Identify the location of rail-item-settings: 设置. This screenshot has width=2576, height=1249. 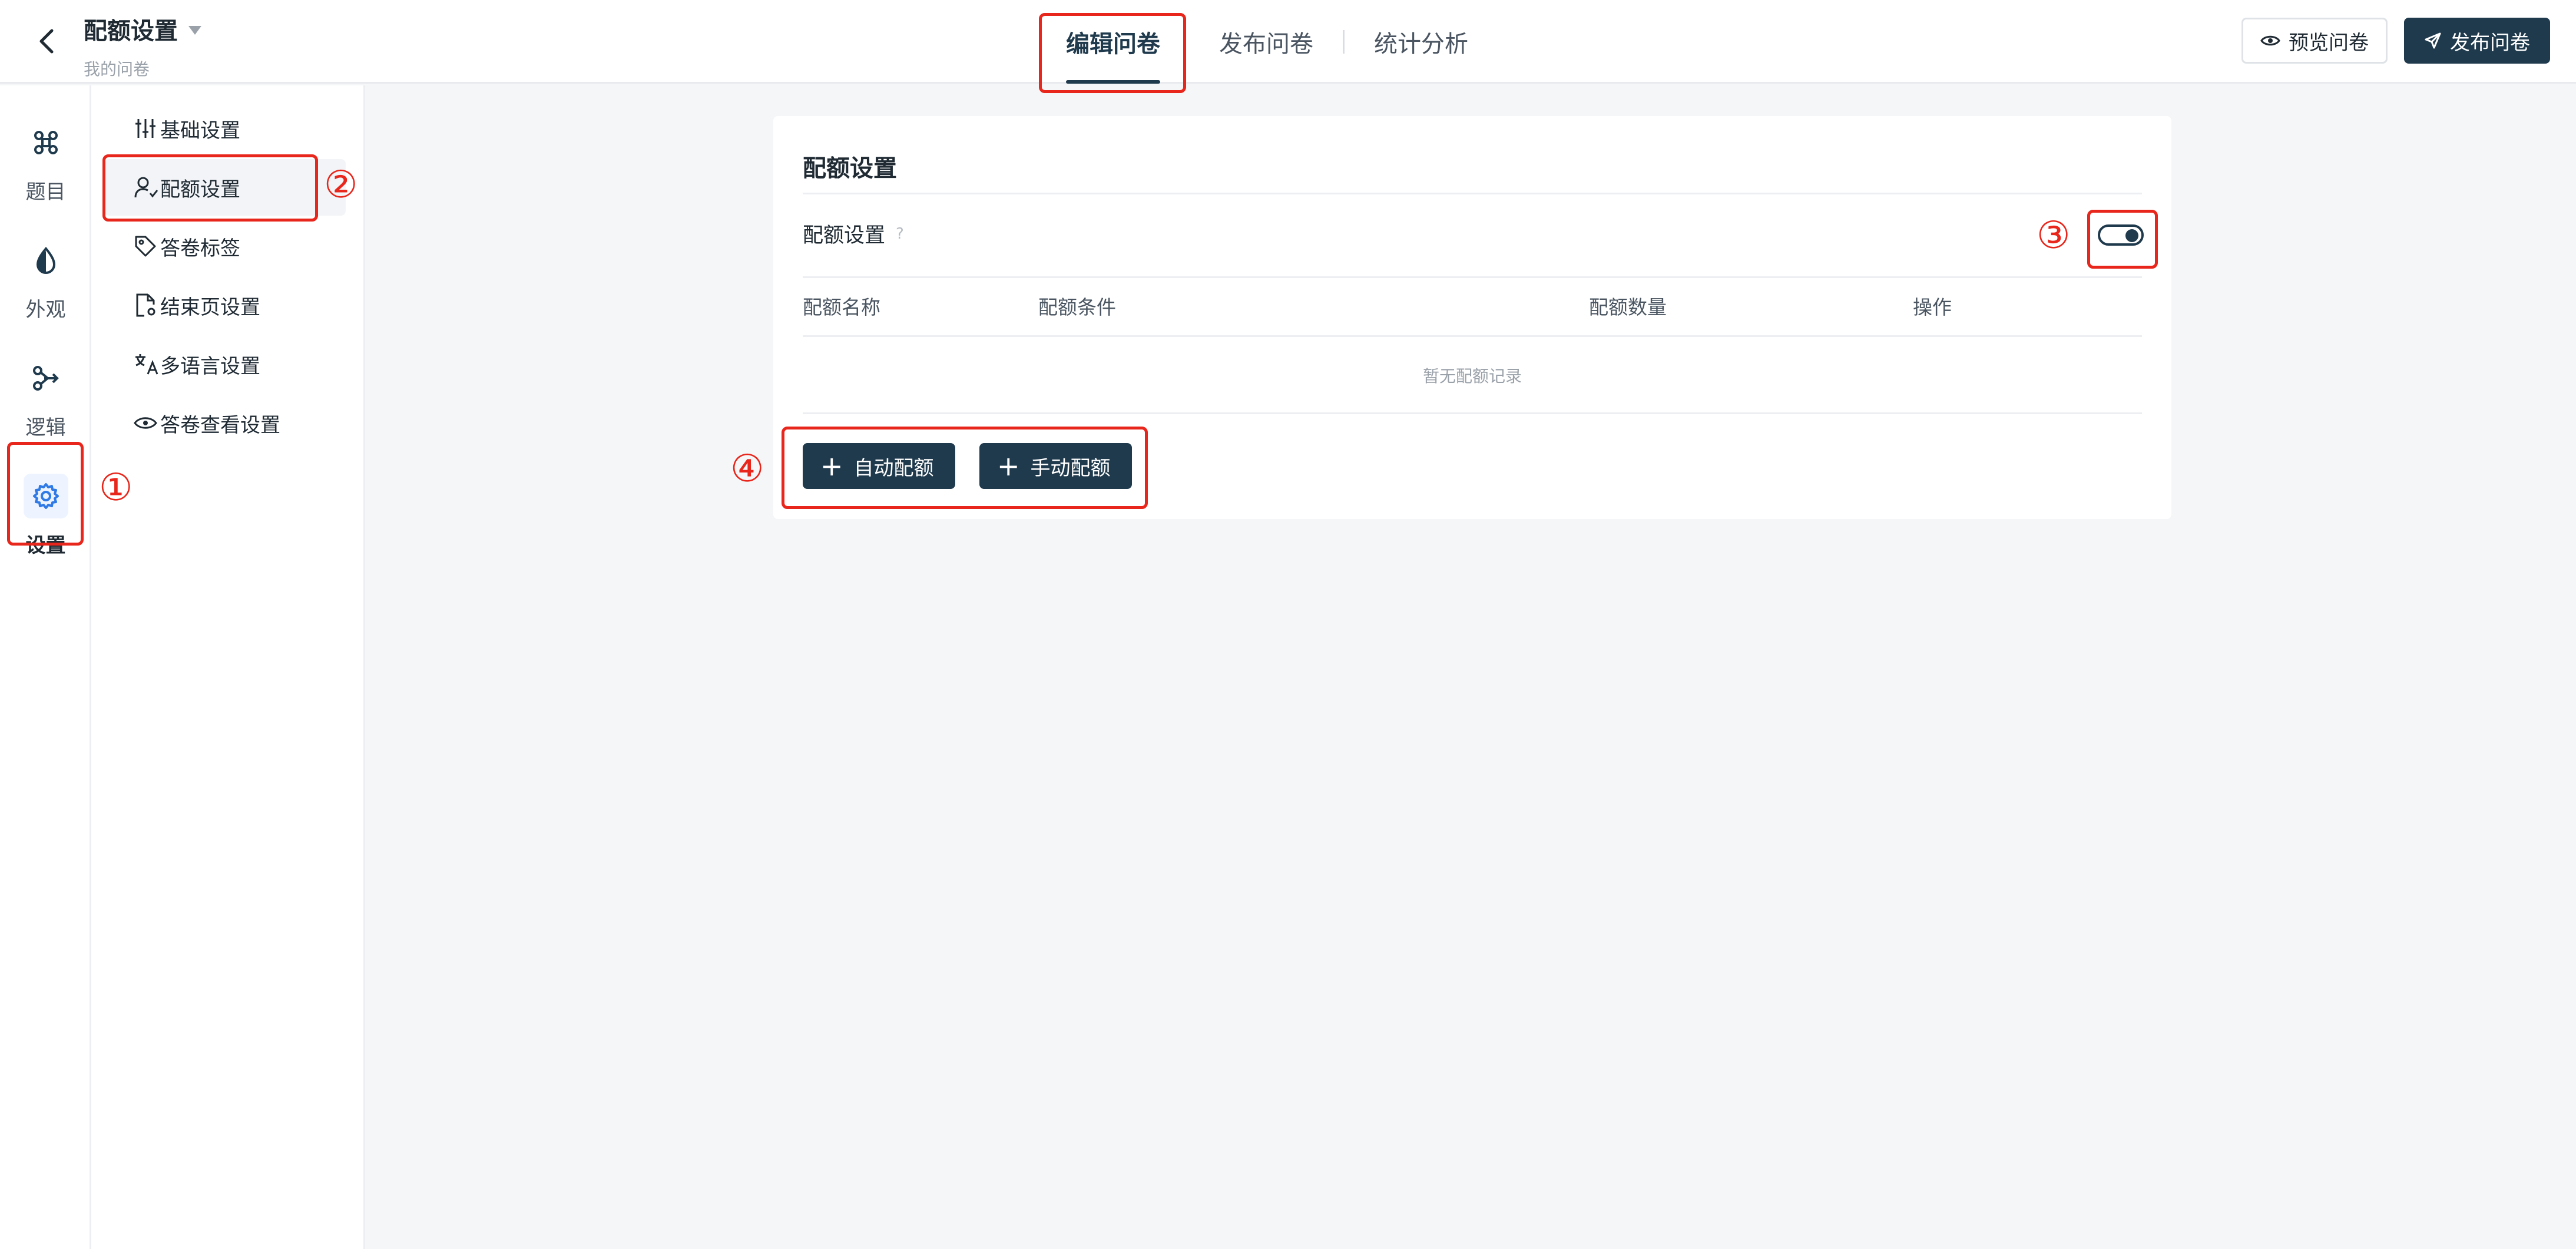
(45, 515).